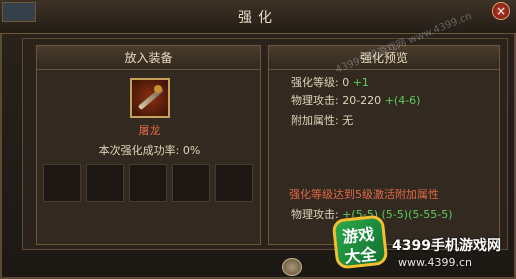  I want to click on game-logo-badge: 游戏 大全, so click(360, 242).